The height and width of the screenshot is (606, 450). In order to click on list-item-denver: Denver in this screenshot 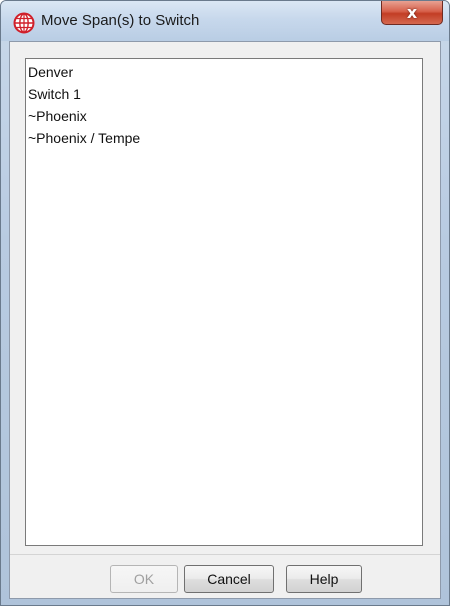, I will do `click(224, 72)`.